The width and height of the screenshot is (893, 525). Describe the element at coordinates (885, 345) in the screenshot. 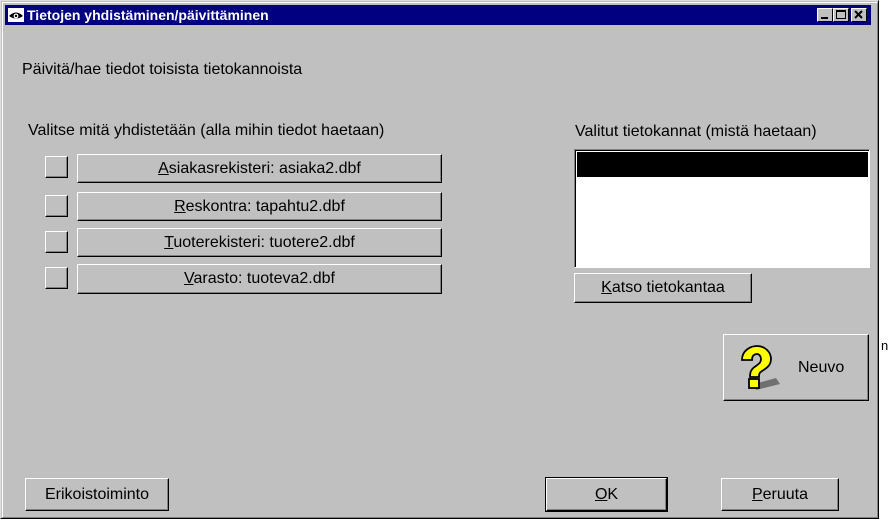

I see `stray-text: n` at that location.